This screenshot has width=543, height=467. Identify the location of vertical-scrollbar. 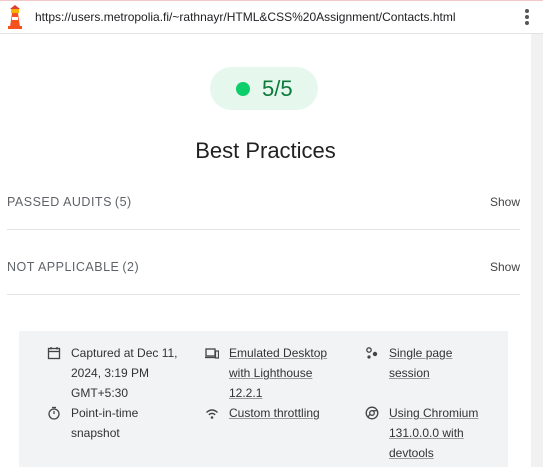
(537, 250).